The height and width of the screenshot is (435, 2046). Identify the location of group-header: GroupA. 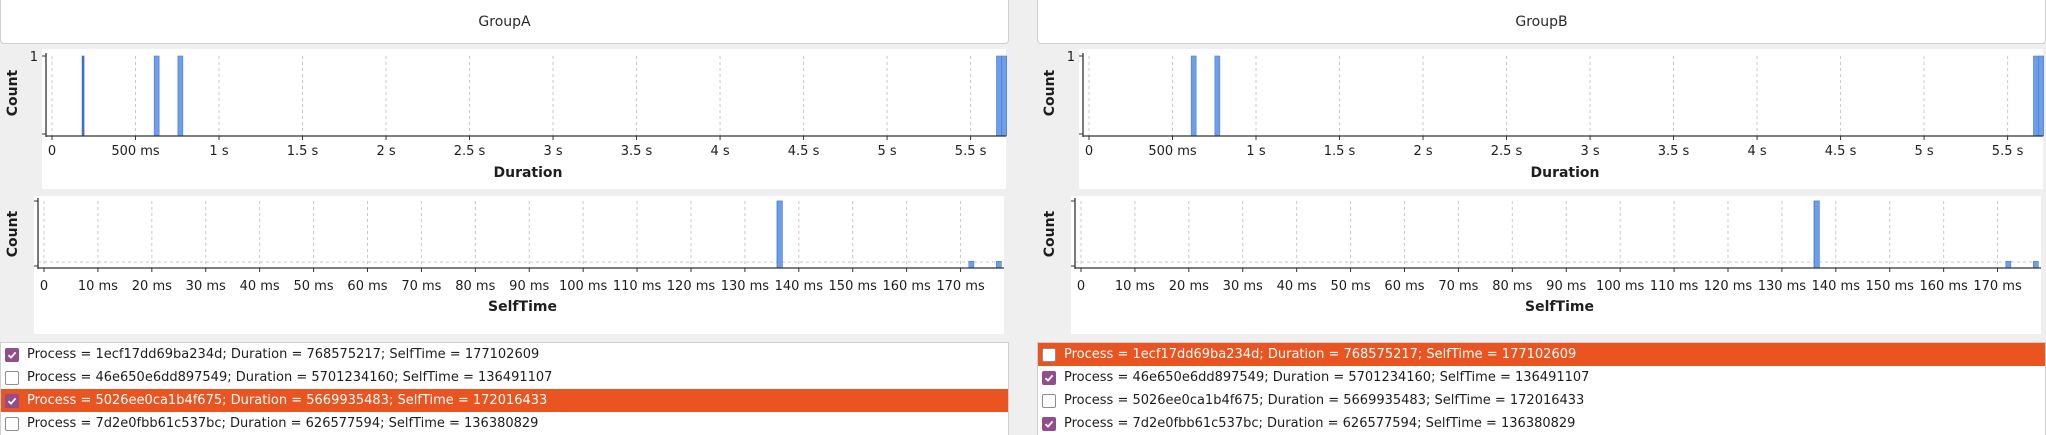
(504, 22).